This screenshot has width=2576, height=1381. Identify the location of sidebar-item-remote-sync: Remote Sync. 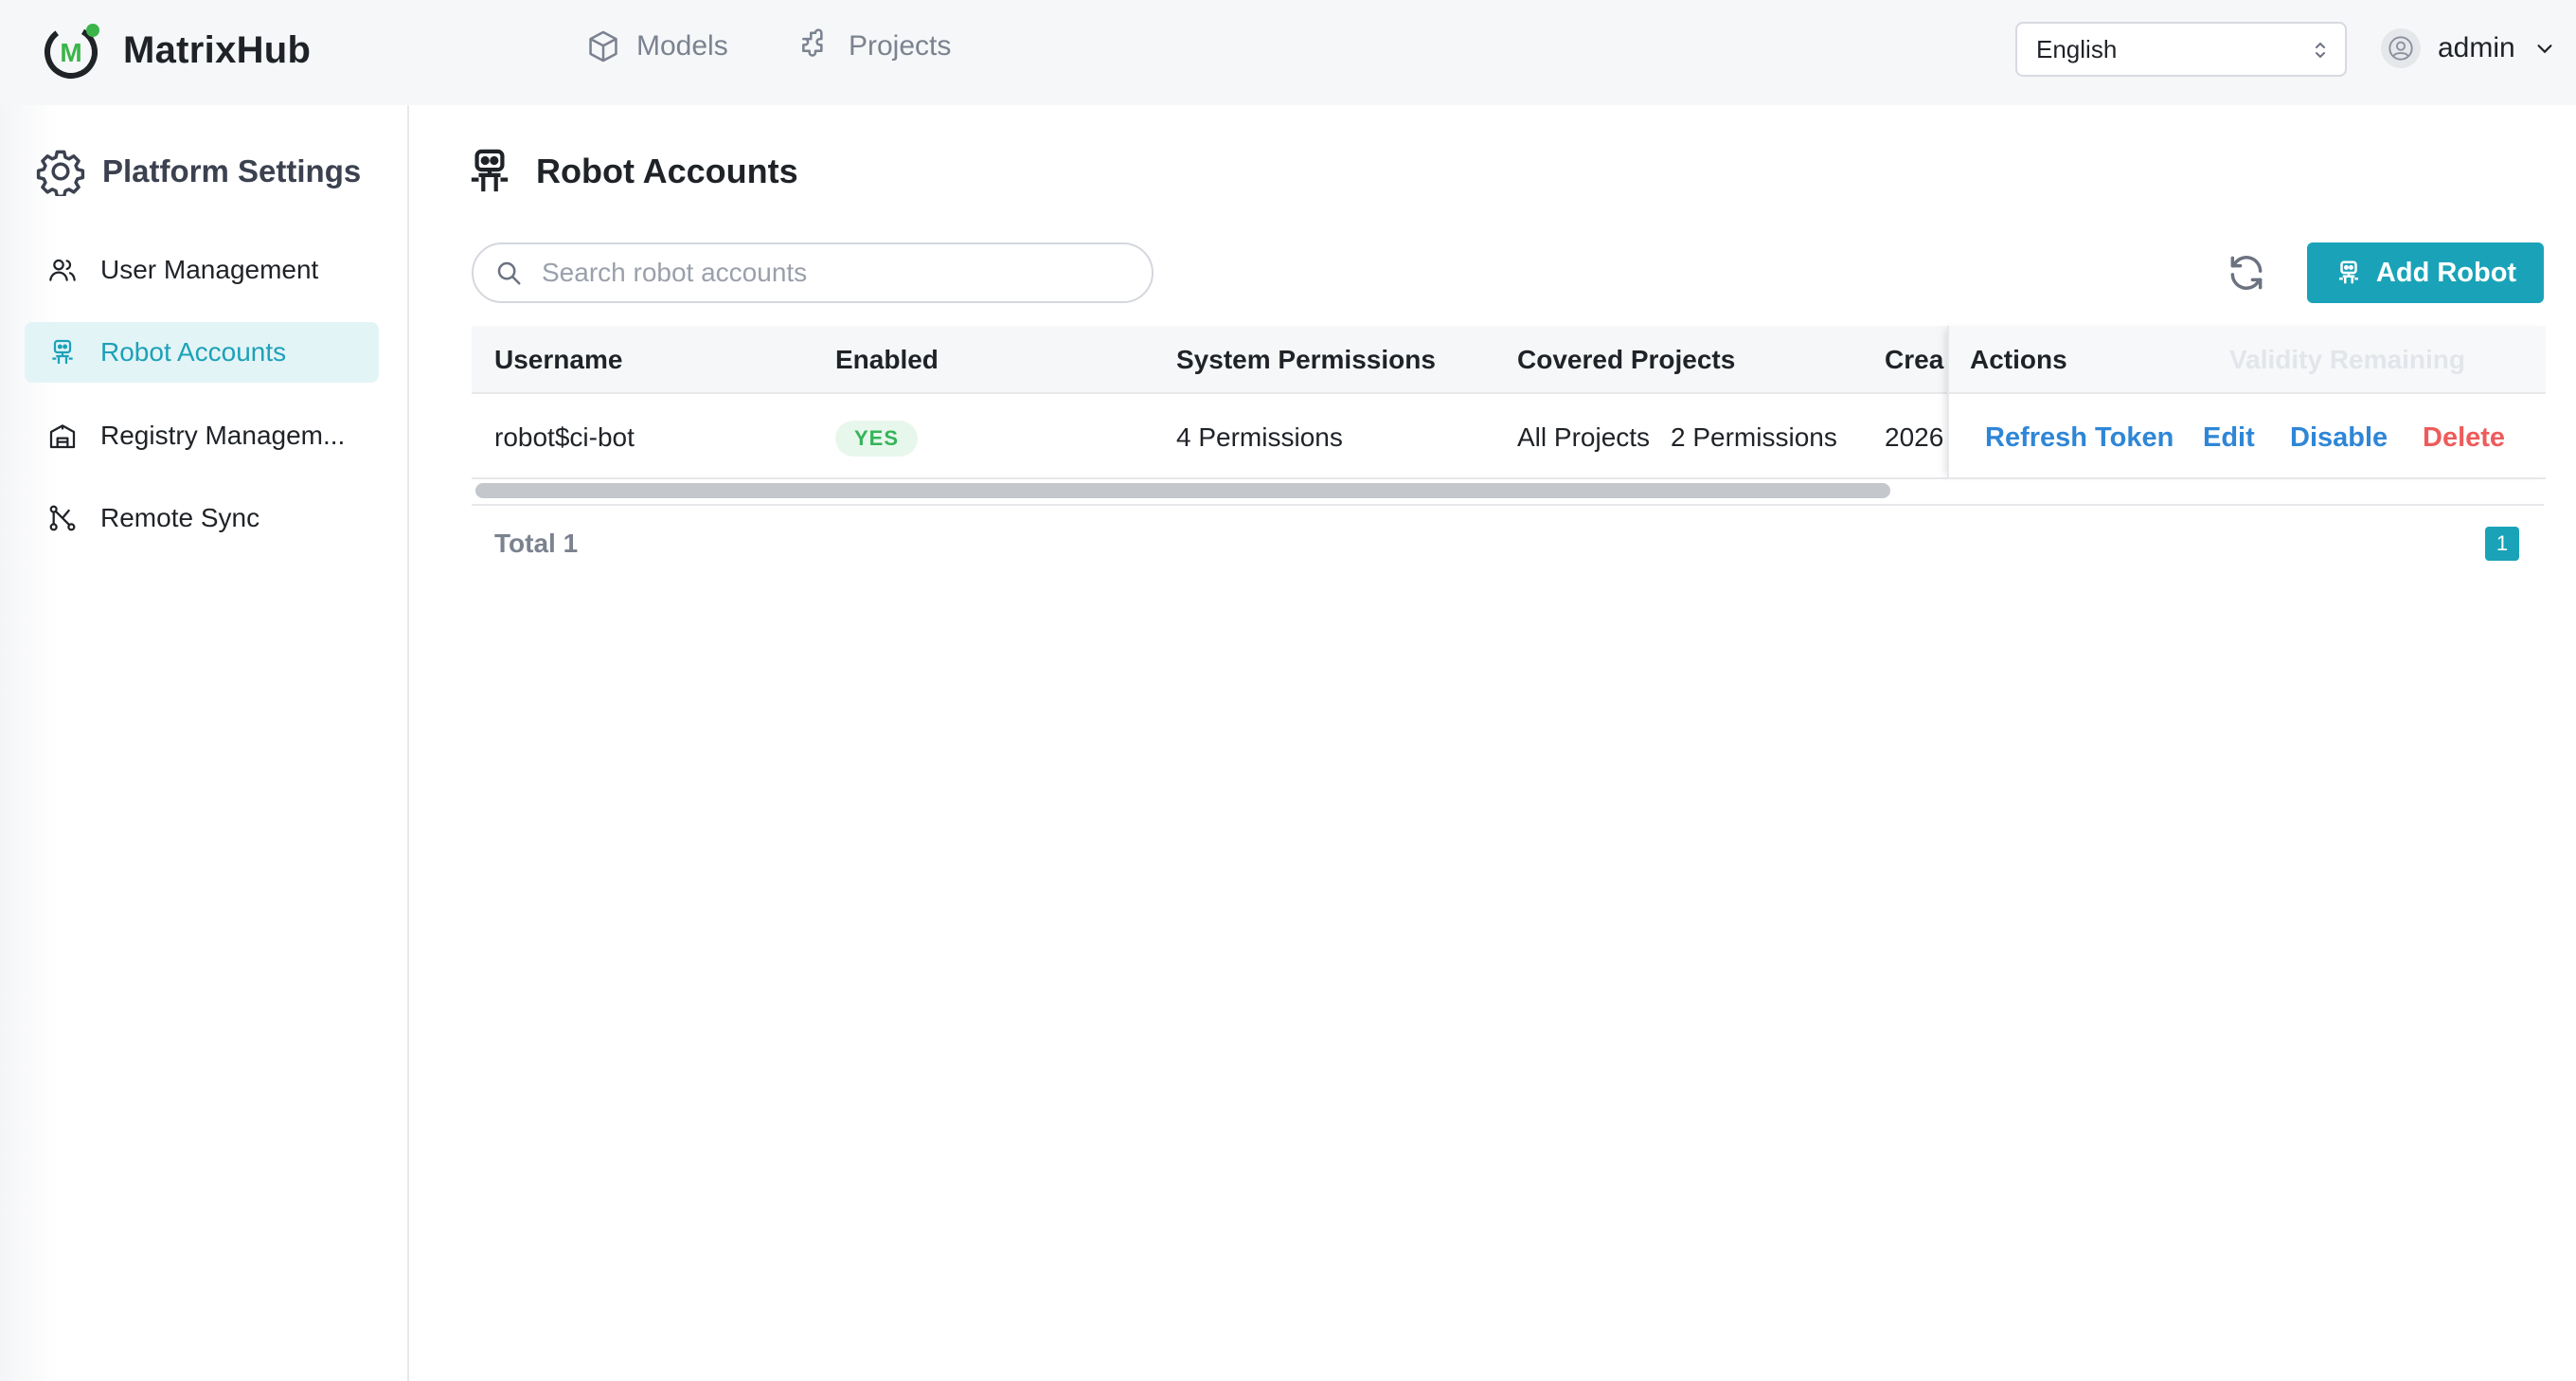
(202, 518).